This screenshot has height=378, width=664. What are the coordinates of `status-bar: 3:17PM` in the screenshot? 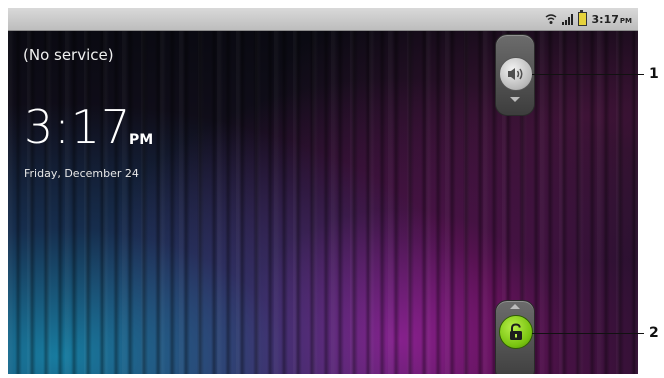 It's located at (323, 19).